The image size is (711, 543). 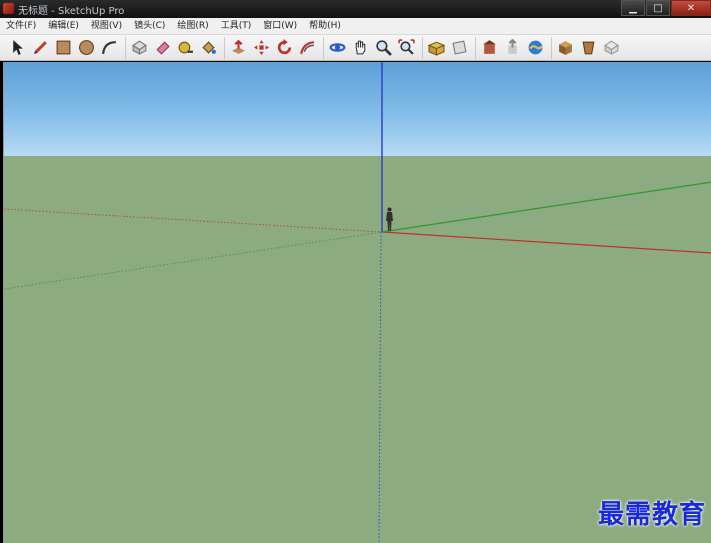 What do you see at coordinates (185, 47) in the screenshot?
I see `tape-measure-icon` at bounding box center [185, 47].